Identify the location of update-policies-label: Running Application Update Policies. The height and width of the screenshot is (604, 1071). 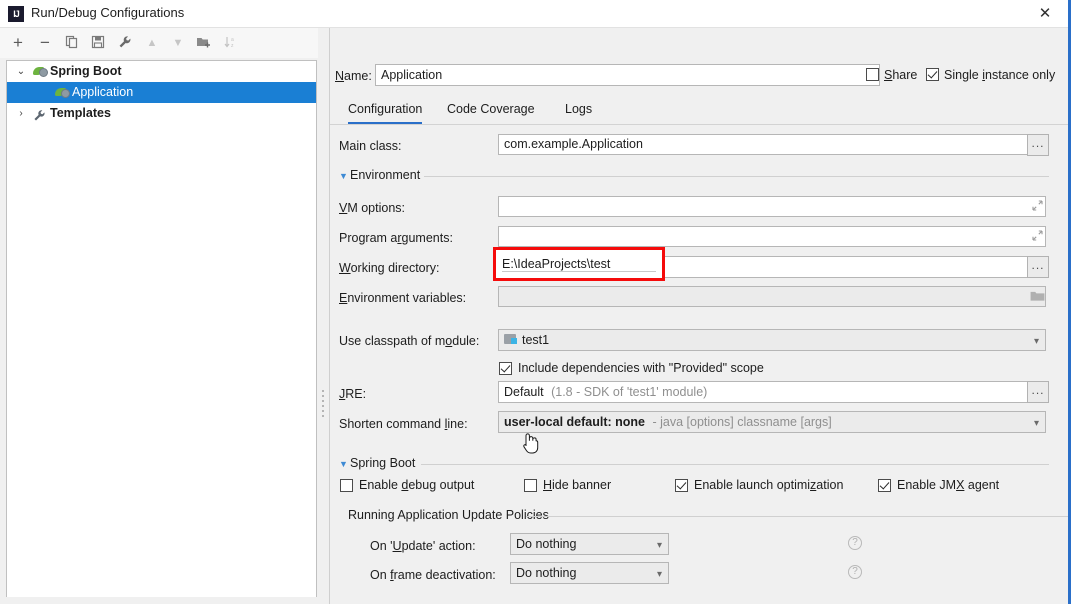
(448, 515).